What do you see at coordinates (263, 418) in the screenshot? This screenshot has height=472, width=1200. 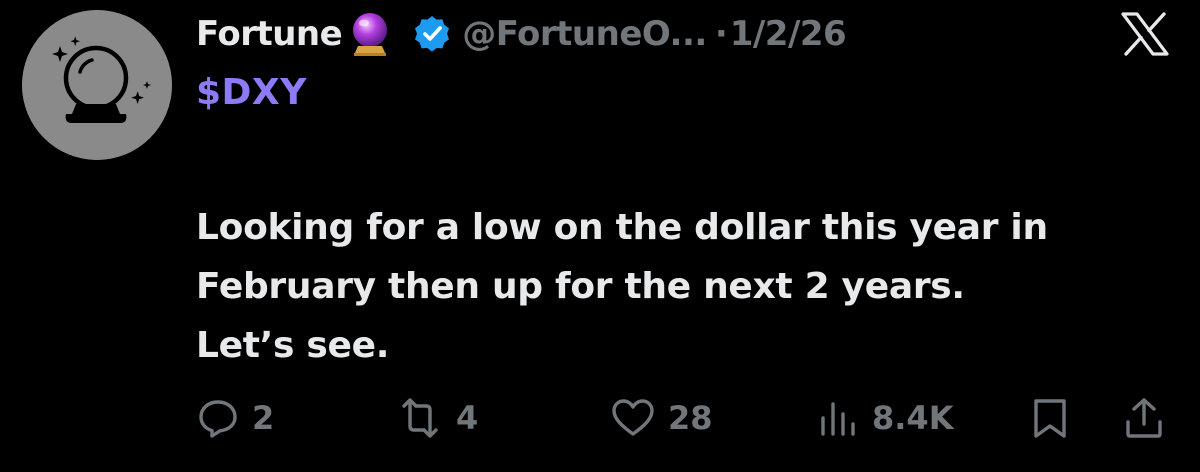 I see `reply-count: 2` at bounding box center [263, 418].